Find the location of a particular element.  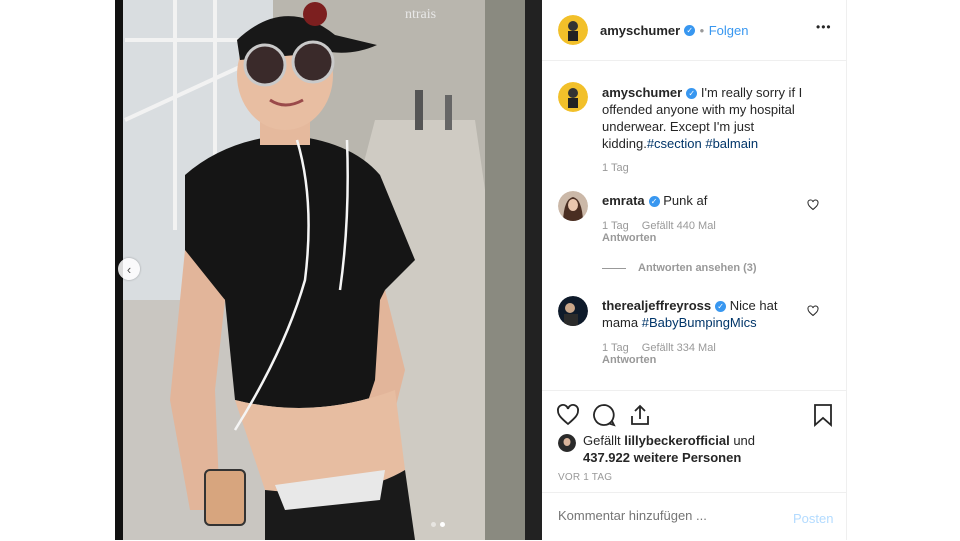

like-heart-icon is located at coordinates (568, 415).